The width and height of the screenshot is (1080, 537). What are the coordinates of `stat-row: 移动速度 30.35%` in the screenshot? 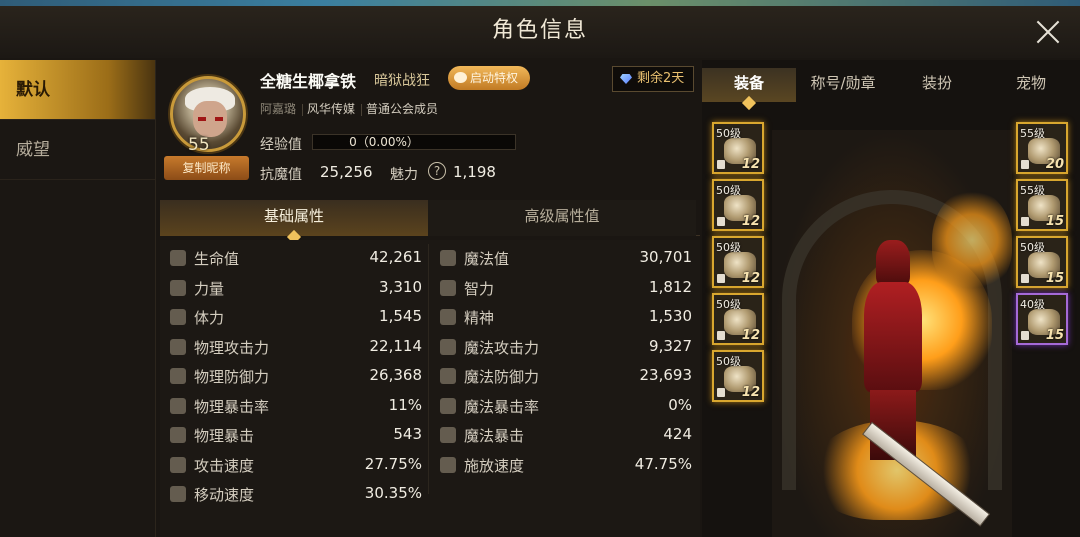 It's located at (294, 494).